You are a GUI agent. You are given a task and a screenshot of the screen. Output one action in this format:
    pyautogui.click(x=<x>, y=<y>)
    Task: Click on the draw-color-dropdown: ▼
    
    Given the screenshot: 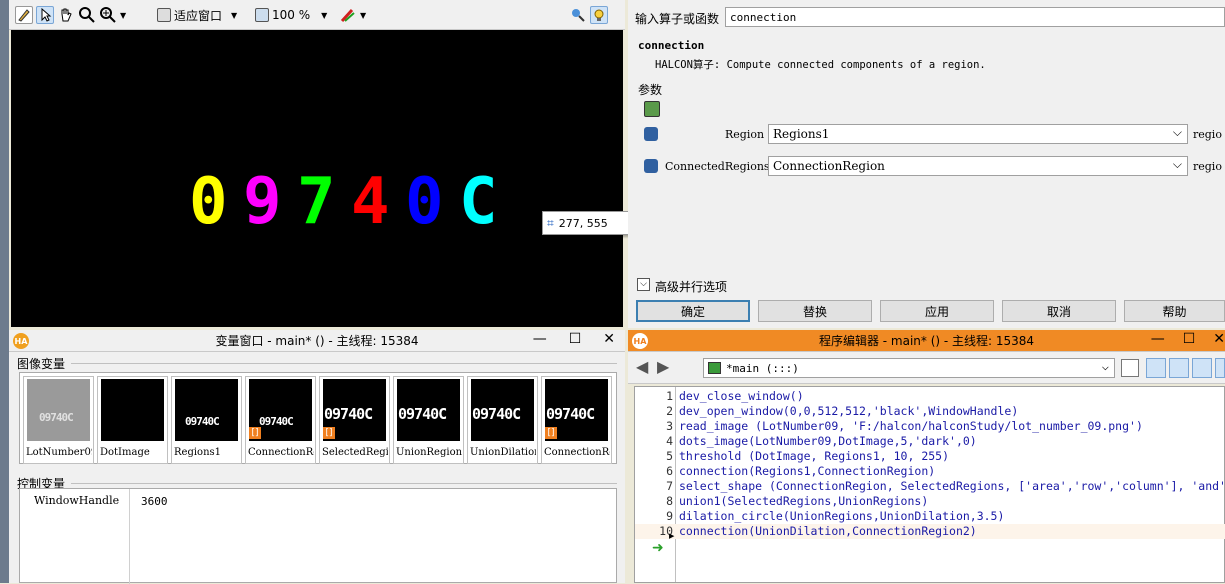 What is the action you would take?
    pyautogui.click(x=352, y=15)
    